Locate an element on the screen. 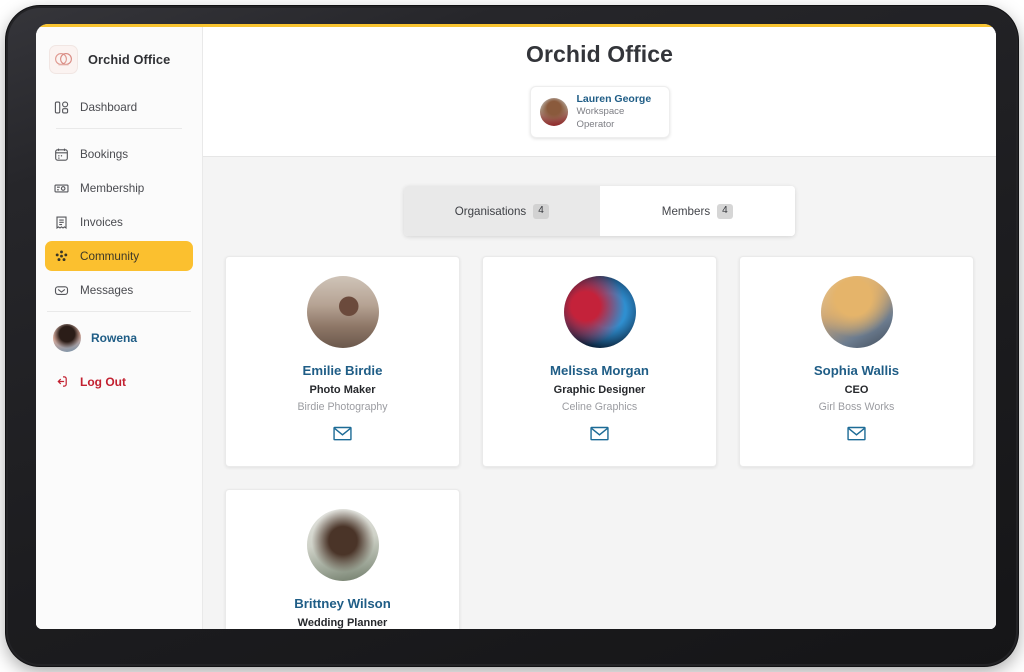 The height and width of the screenshot is (672, 1024). tab-bar: Organisations 4 Members 4 is located at coordinates (599, 211).